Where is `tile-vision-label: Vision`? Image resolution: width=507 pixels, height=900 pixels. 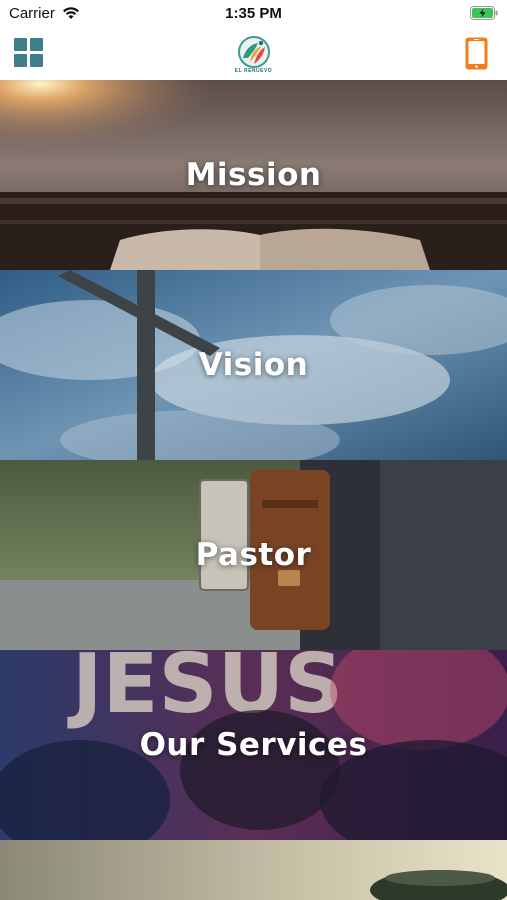 tile-vision-label: Vision is located at coordinates (253, 365).